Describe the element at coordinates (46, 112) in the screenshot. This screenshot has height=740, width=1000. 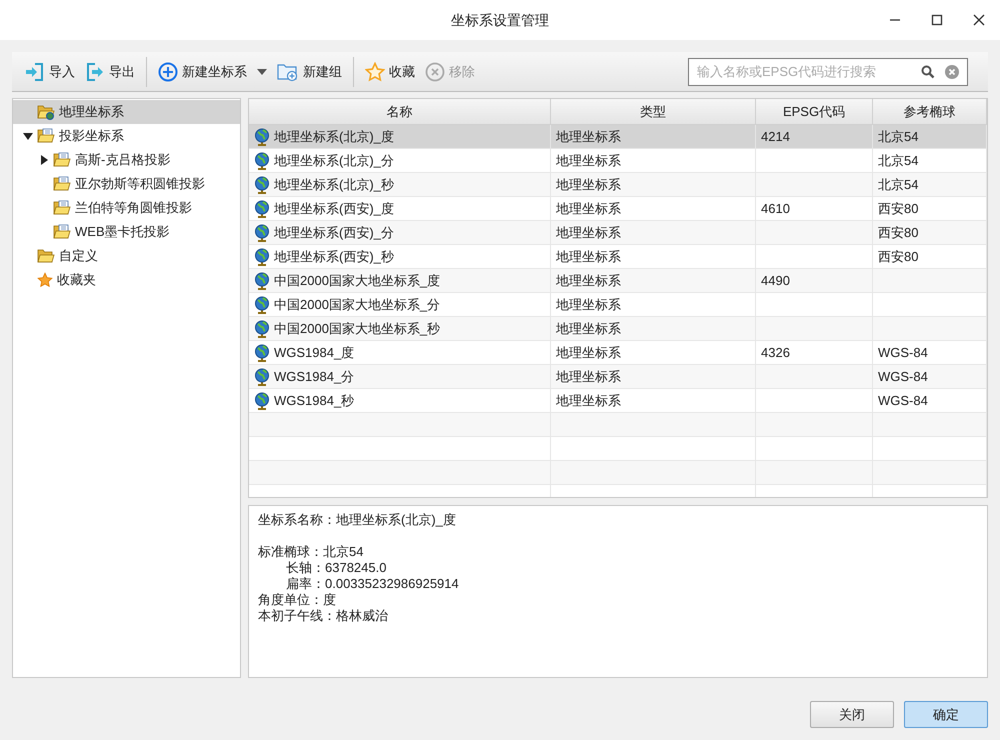
I see `folder-globe-icon` at that location.